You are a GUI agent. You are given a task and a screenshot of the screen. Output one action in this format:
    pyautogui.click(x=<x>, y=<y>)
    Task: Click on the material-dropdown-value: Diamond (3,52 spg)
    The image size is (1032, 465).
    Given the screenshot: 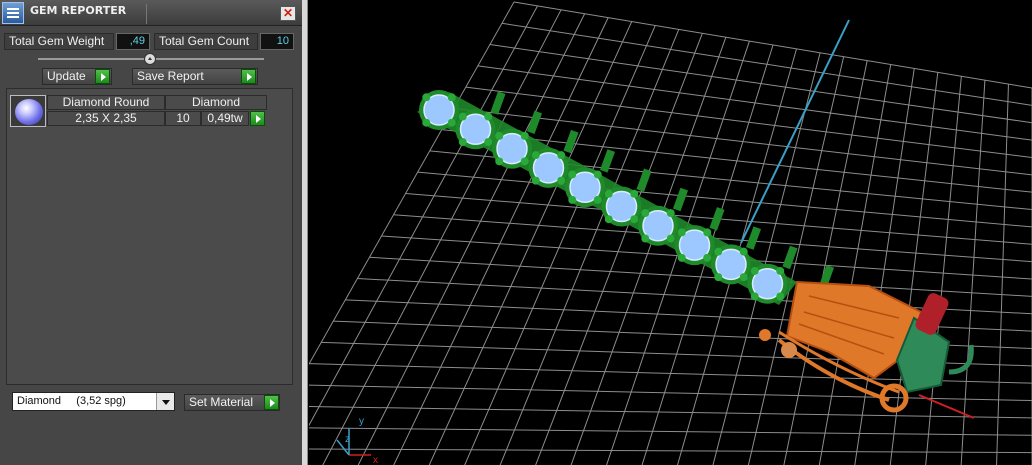 What is the action you would take?
    pyautogui.click(x=71, y=401)
    